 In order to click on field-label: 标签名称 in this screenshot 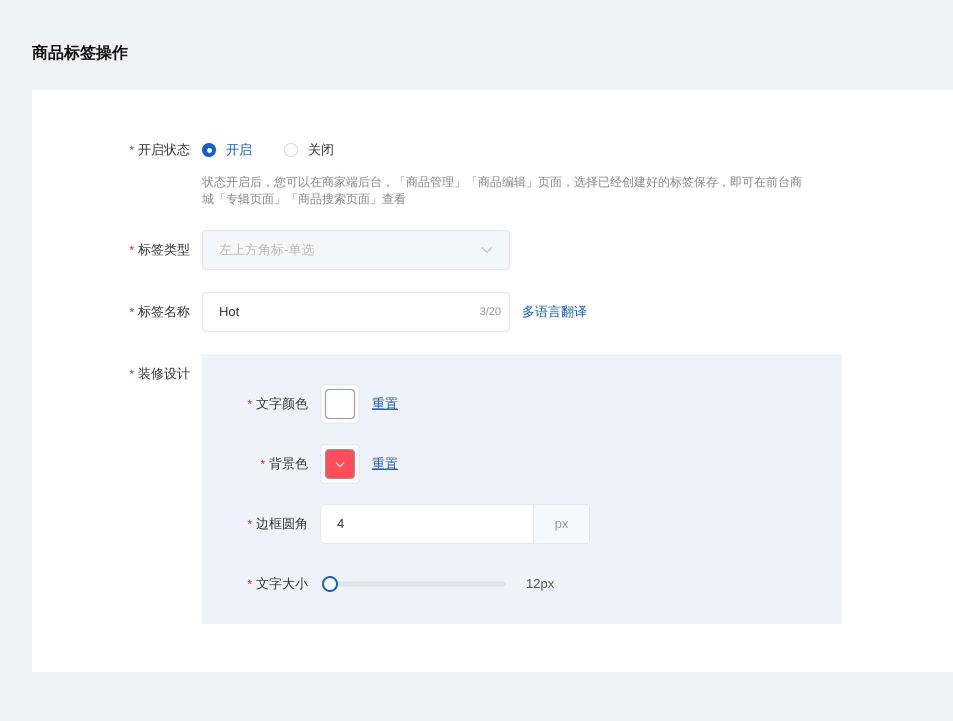, I will do `click(164, 312)`.